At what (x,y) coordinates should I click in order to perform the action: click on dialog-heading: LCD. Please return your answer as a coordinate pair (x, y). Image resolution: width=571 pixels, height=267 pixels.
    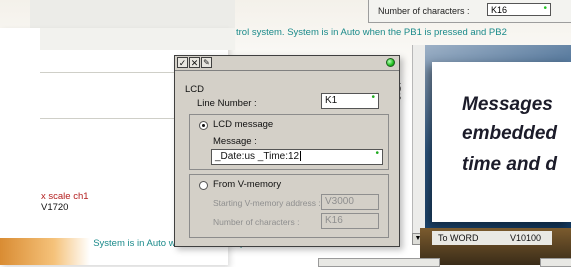
    Looking at the image, I should click on (195, 89).